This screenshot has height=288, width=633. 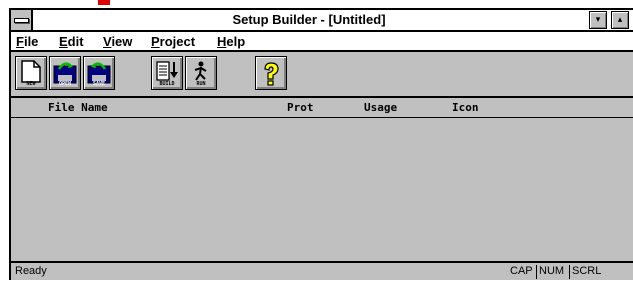 I want to click on menu-project: Project, so click(x=173, y=41).